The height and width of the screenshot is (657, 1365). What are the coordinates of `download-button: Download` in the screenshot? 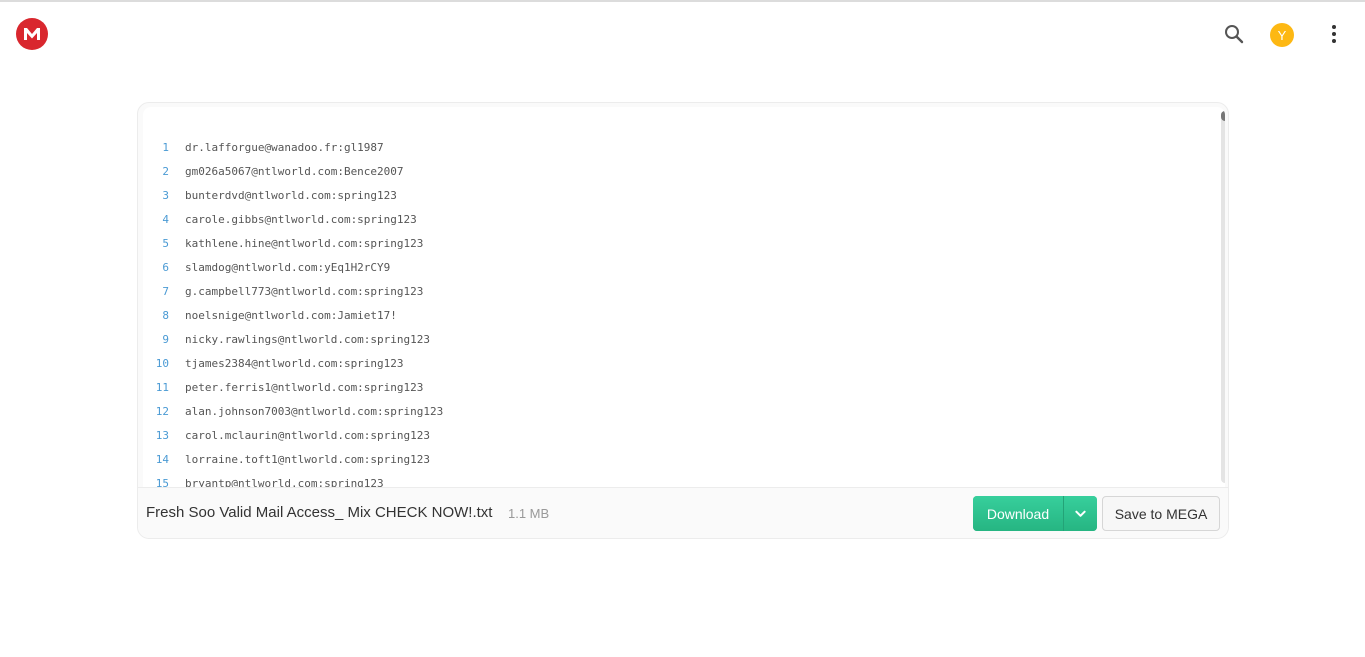 It's located at (1018, 513).